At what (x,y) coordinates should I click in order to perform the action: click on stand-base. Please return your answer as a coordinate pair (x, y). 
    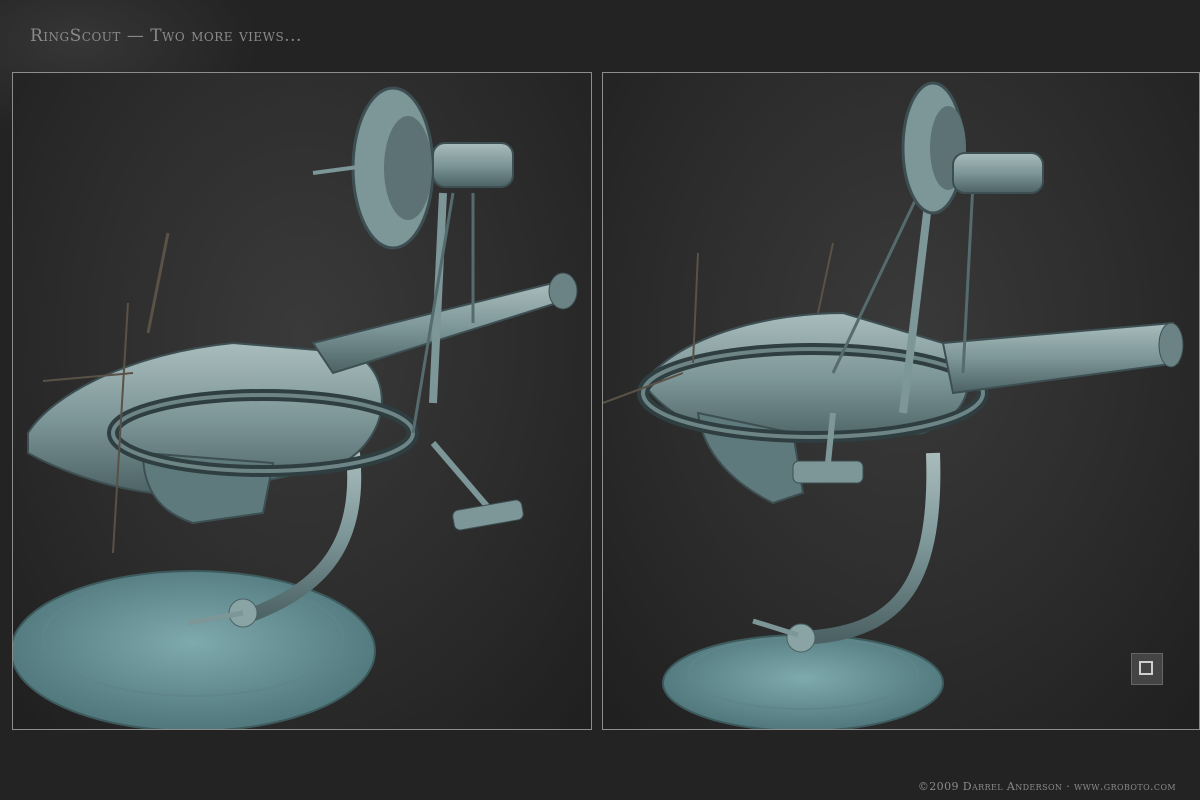
    Looking at the image, I should click on (194, 649).